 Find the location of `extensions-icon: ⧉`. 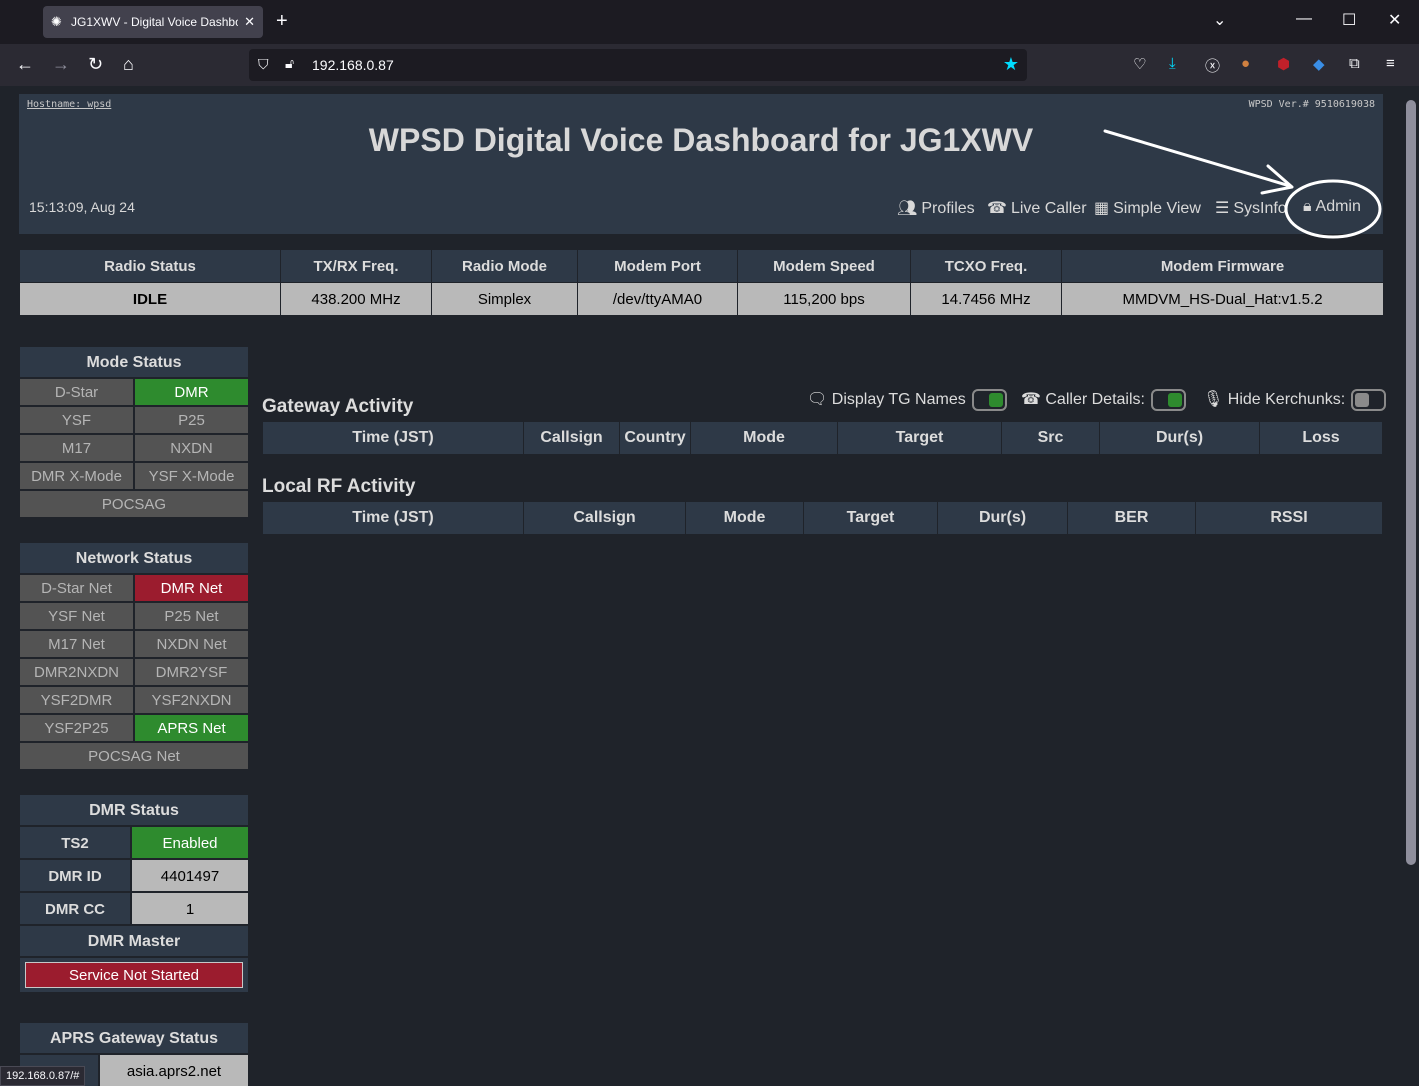

extensions-icon: ⧉ is located at coordinates (1354, 63).